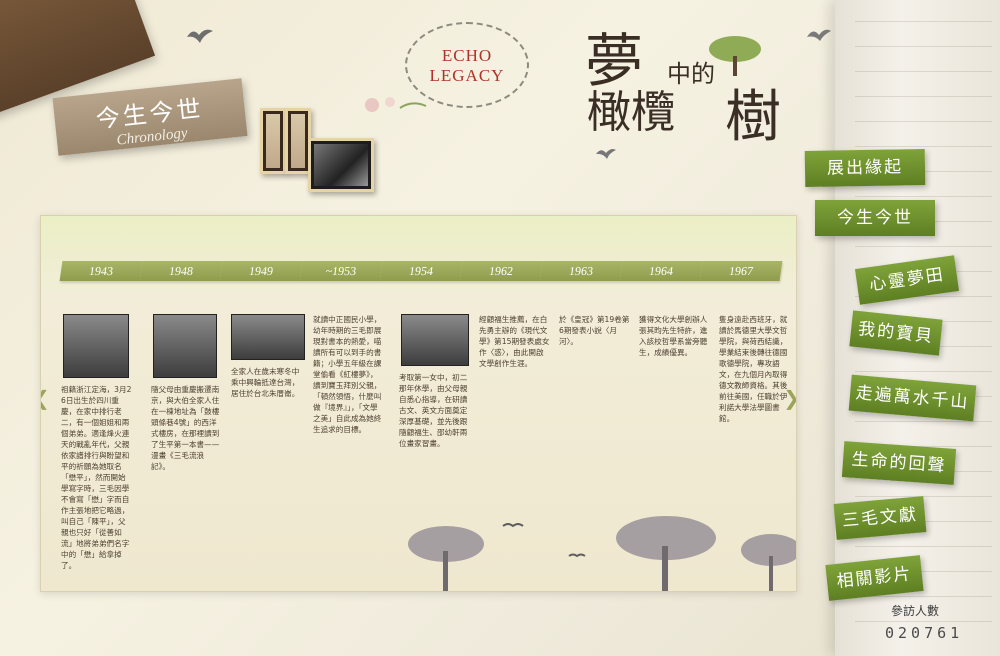 The height and width of the screenshot is (656, 1000). I want to click on timeline-entry: 於《皇冠》第19卷第6期發表小說〈月河〉。, so click(594, 330).